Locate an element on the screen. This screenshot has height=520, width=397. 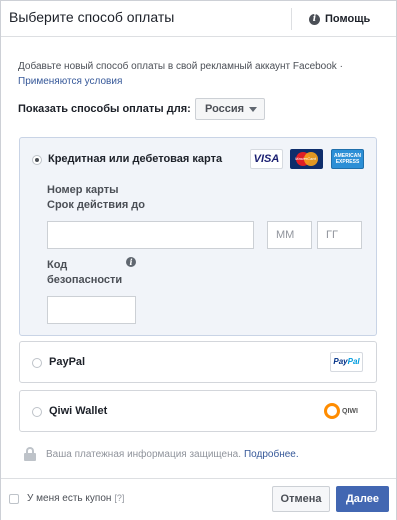
qiwi-logo-icon: QIWI is located at coordinates (341, 411).